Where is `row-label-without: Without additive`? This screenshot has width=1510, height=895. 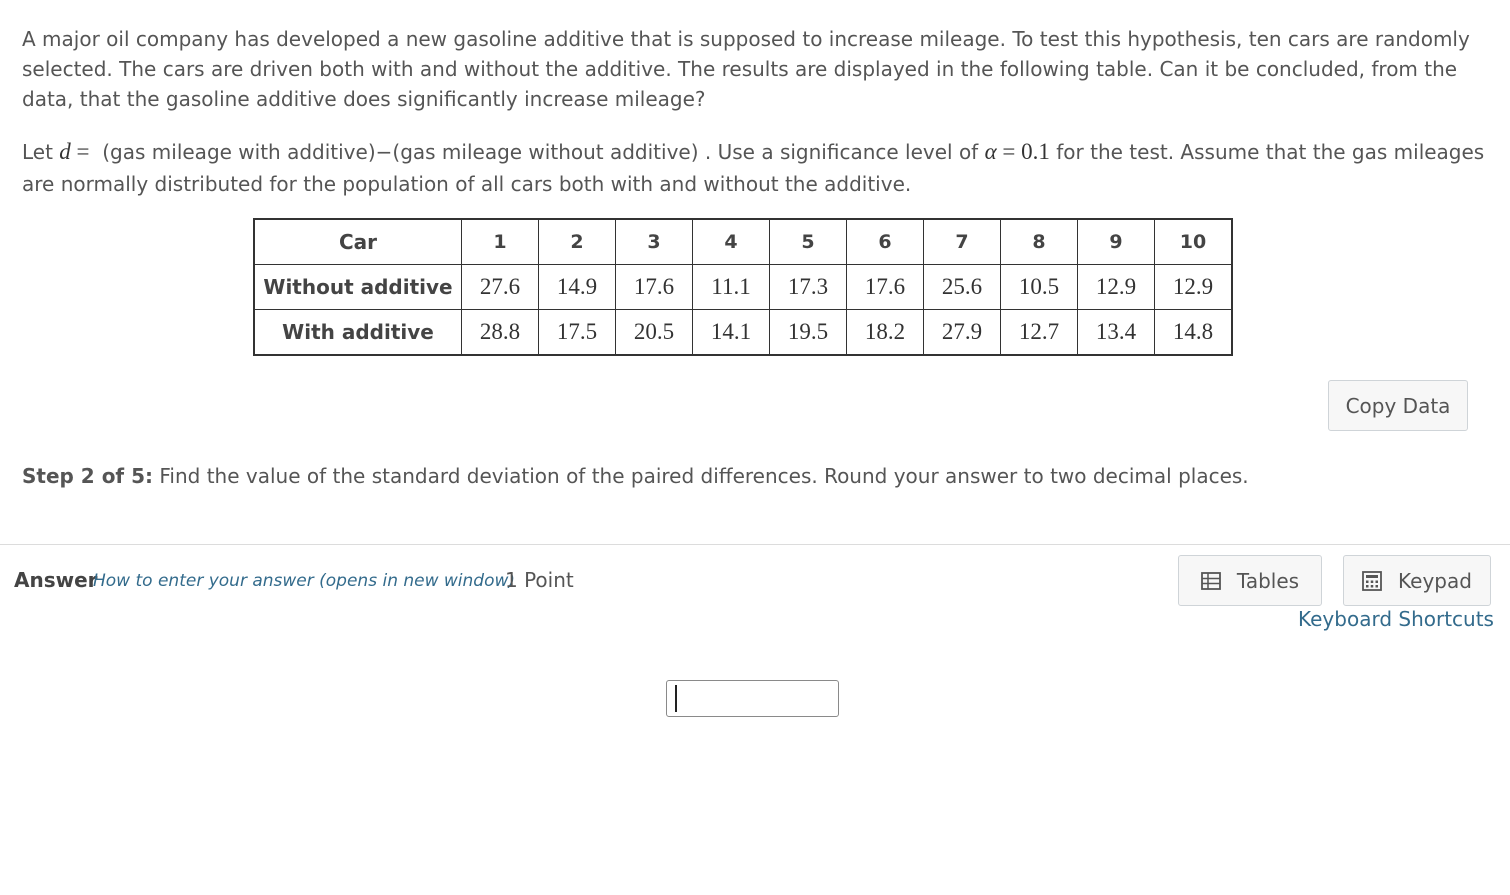
row-label-without: Without additive is located at coordinates (357, 287).